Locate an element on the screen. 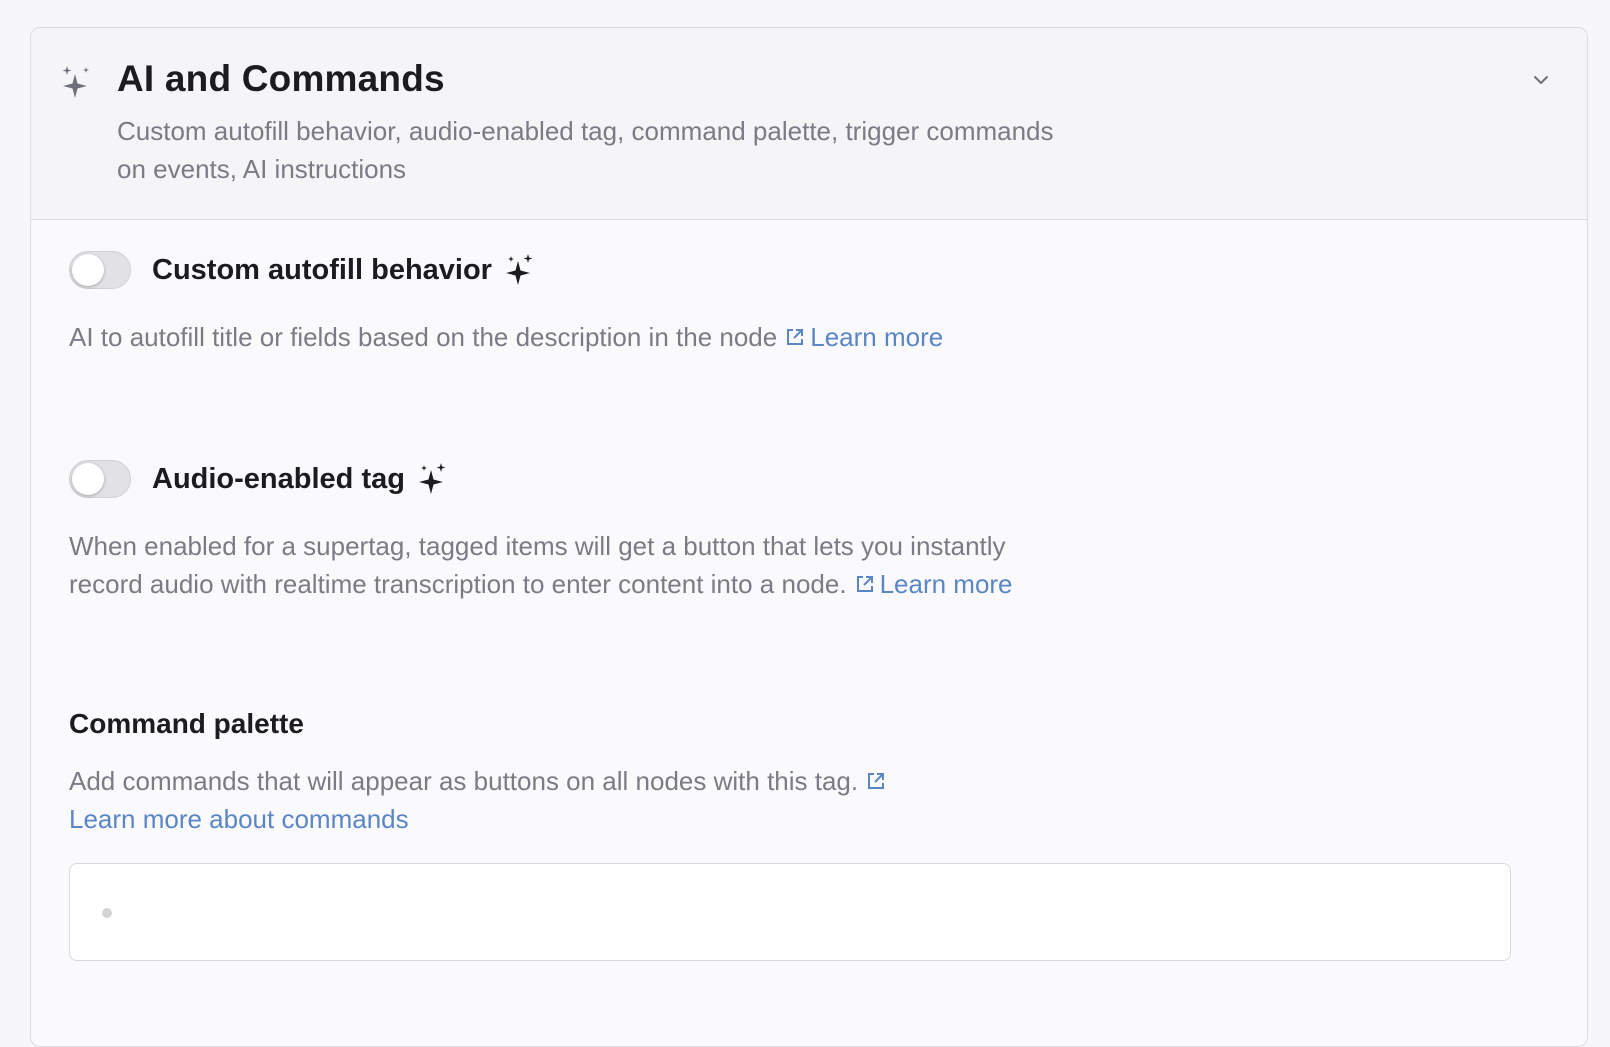  autofill-toggle is located at coordinates (100, 270).